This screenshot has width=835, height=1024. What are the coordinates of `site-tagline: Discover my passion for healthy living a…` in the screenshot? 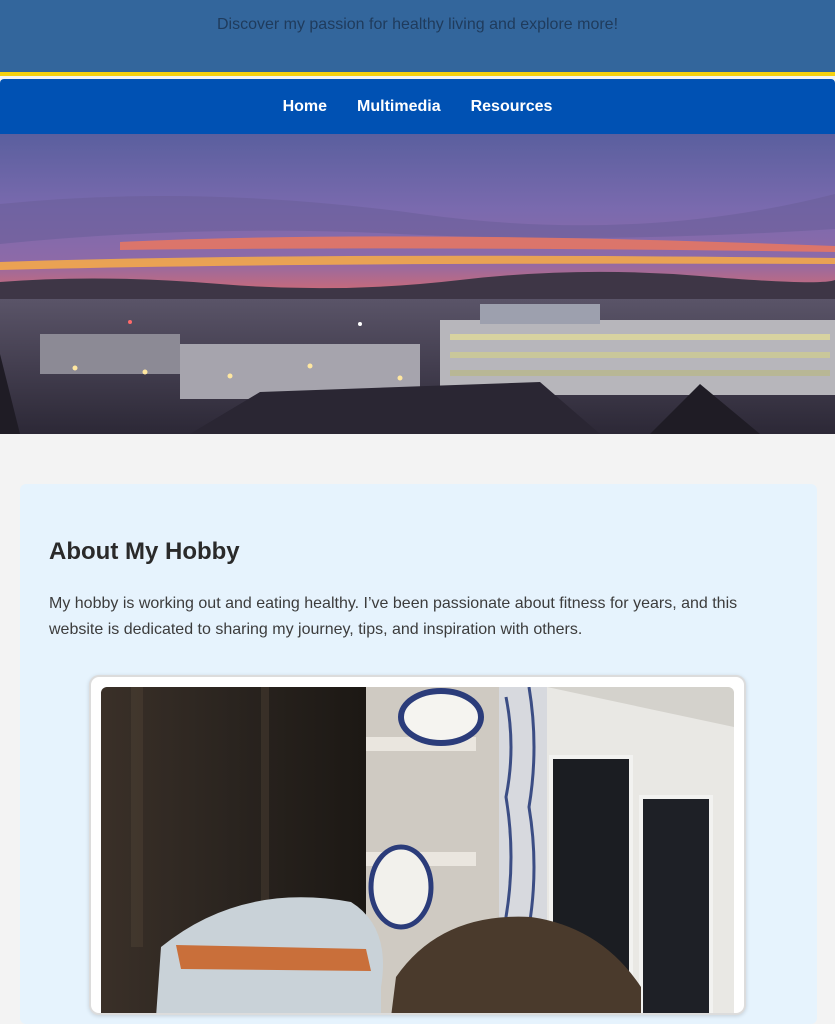 It's located at (417, 24).